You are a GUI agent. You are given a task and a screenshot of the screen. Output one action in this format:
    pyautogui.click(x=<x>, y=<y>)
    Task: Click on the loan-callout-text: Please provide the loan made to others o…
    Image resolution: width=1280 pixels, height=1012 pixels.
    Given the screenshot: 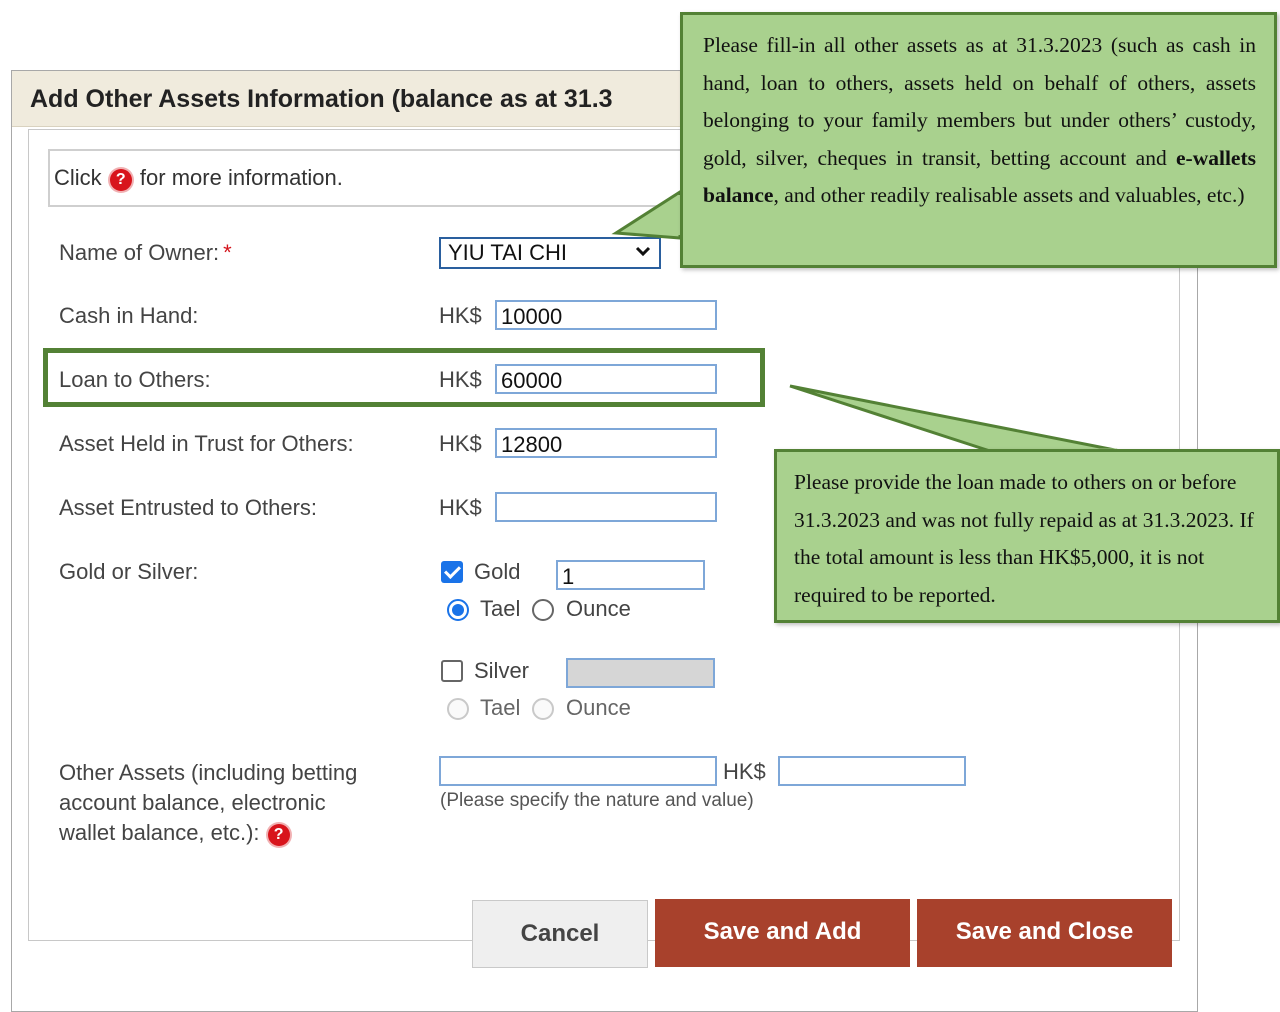 What is the action you would take?
    pyautogui.click(x=1024, y=538)
    